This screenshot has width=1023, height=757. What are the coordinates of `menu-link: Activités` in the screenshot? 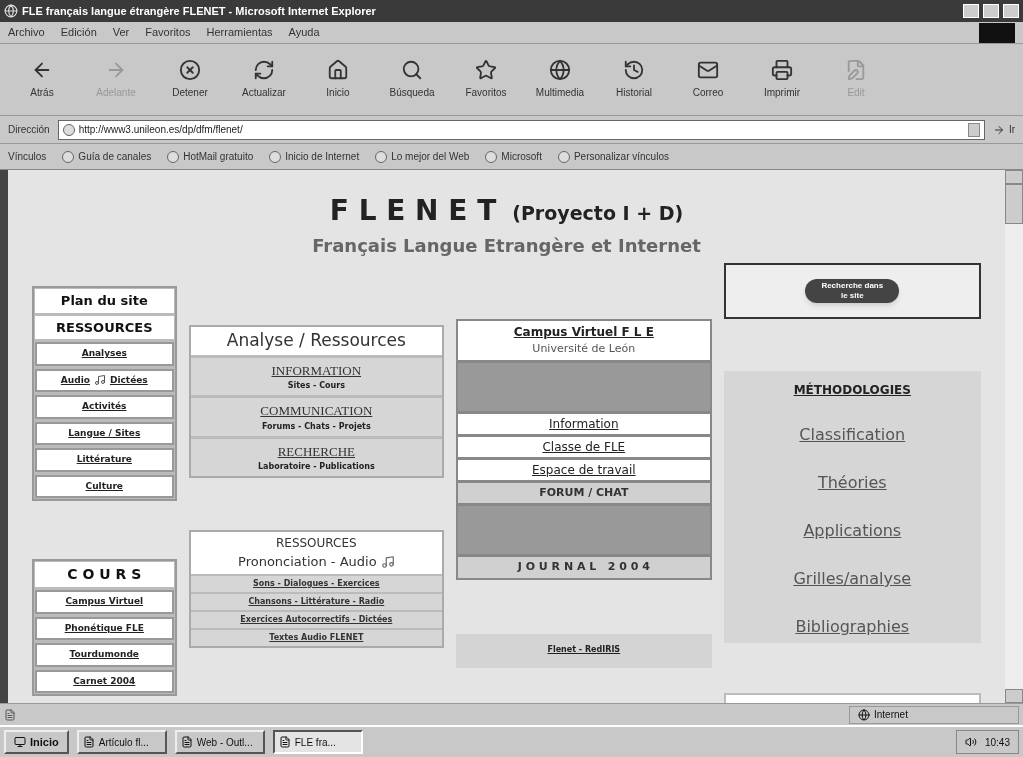 It's located at (104, 407).